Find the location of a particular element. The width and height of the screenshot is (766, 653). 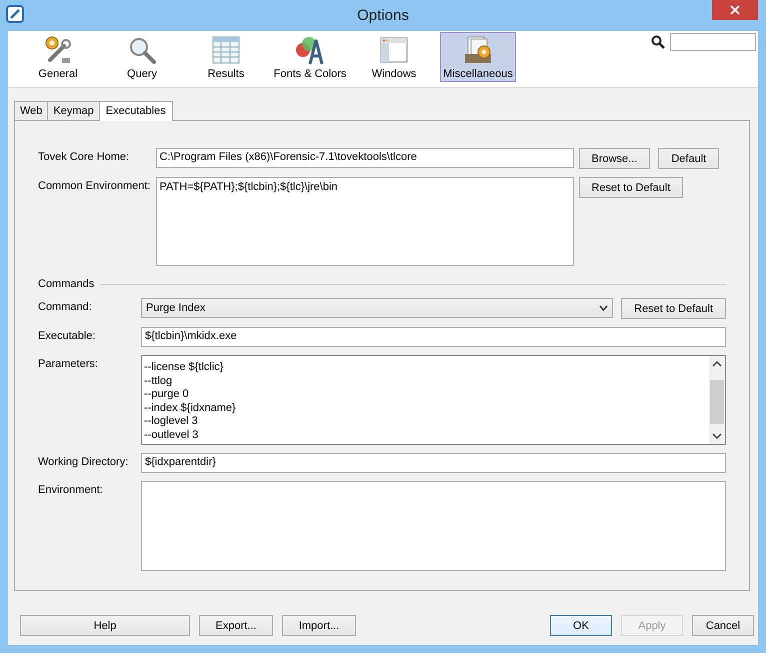

executable-field: ${tlcbin}\mkidx.exe is located at coordinates (433, 337).